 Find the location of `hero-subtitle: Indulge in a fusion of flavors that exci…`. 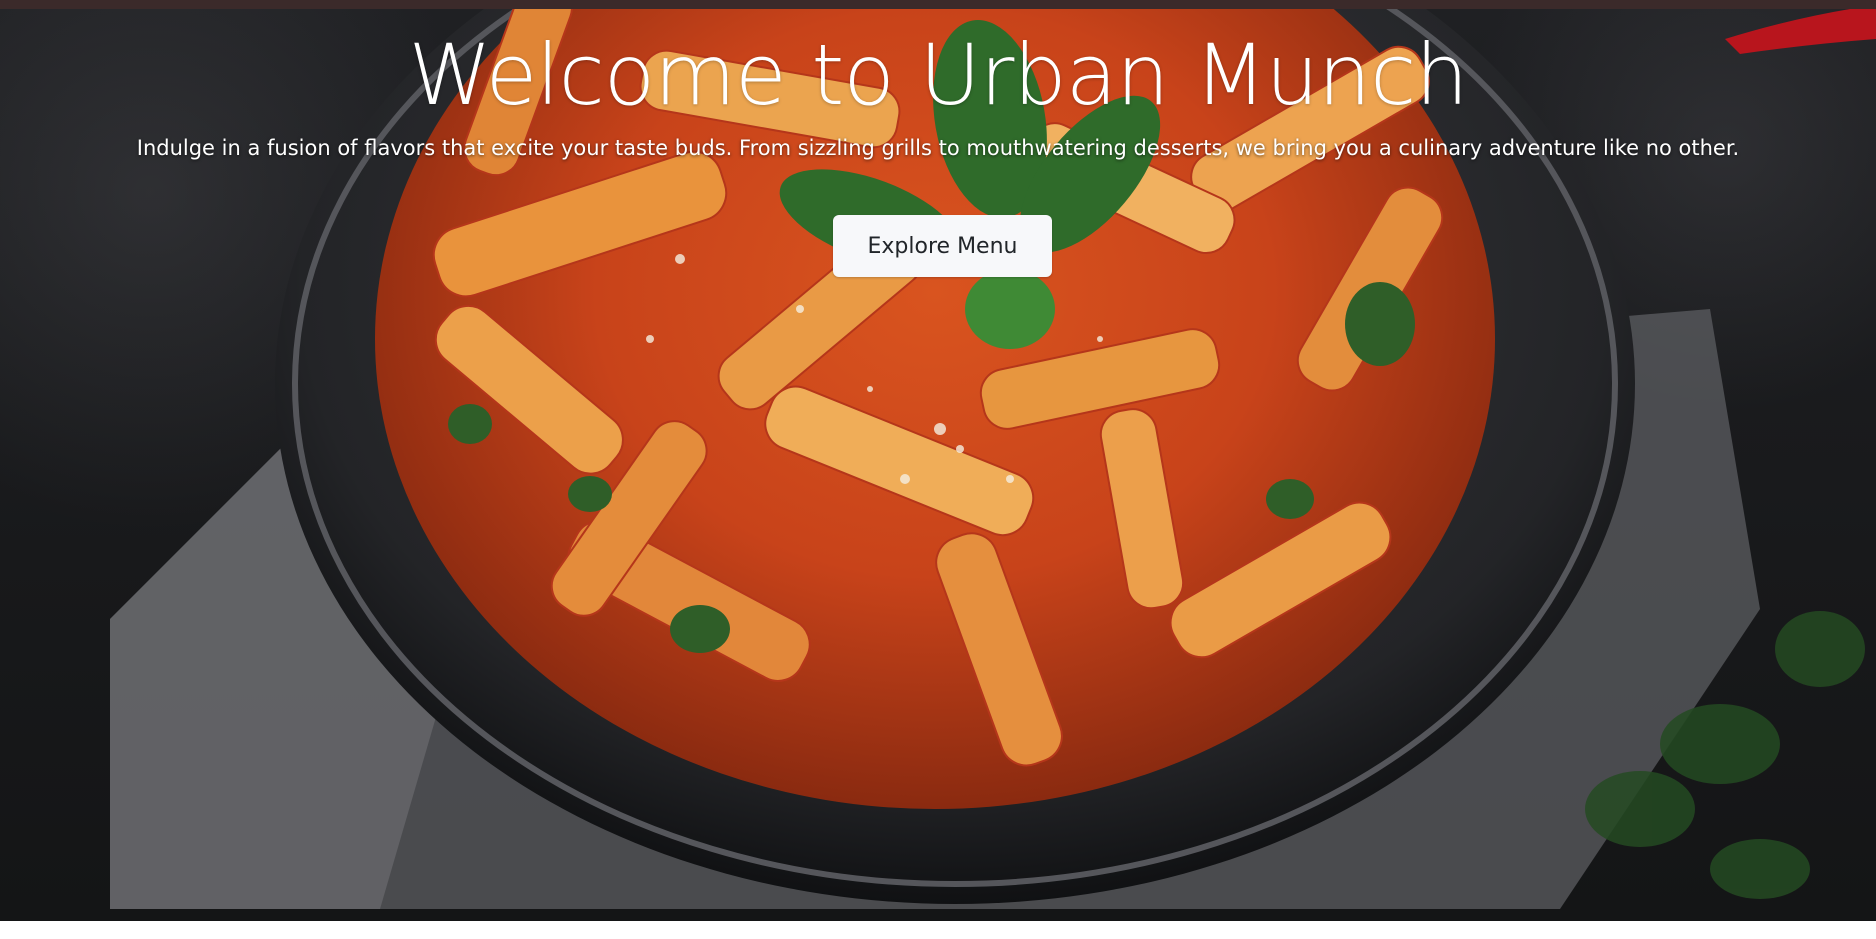

hero-subtitle: Indulge in a fusion of flavors that exci… is located at coordinates (938, 148).